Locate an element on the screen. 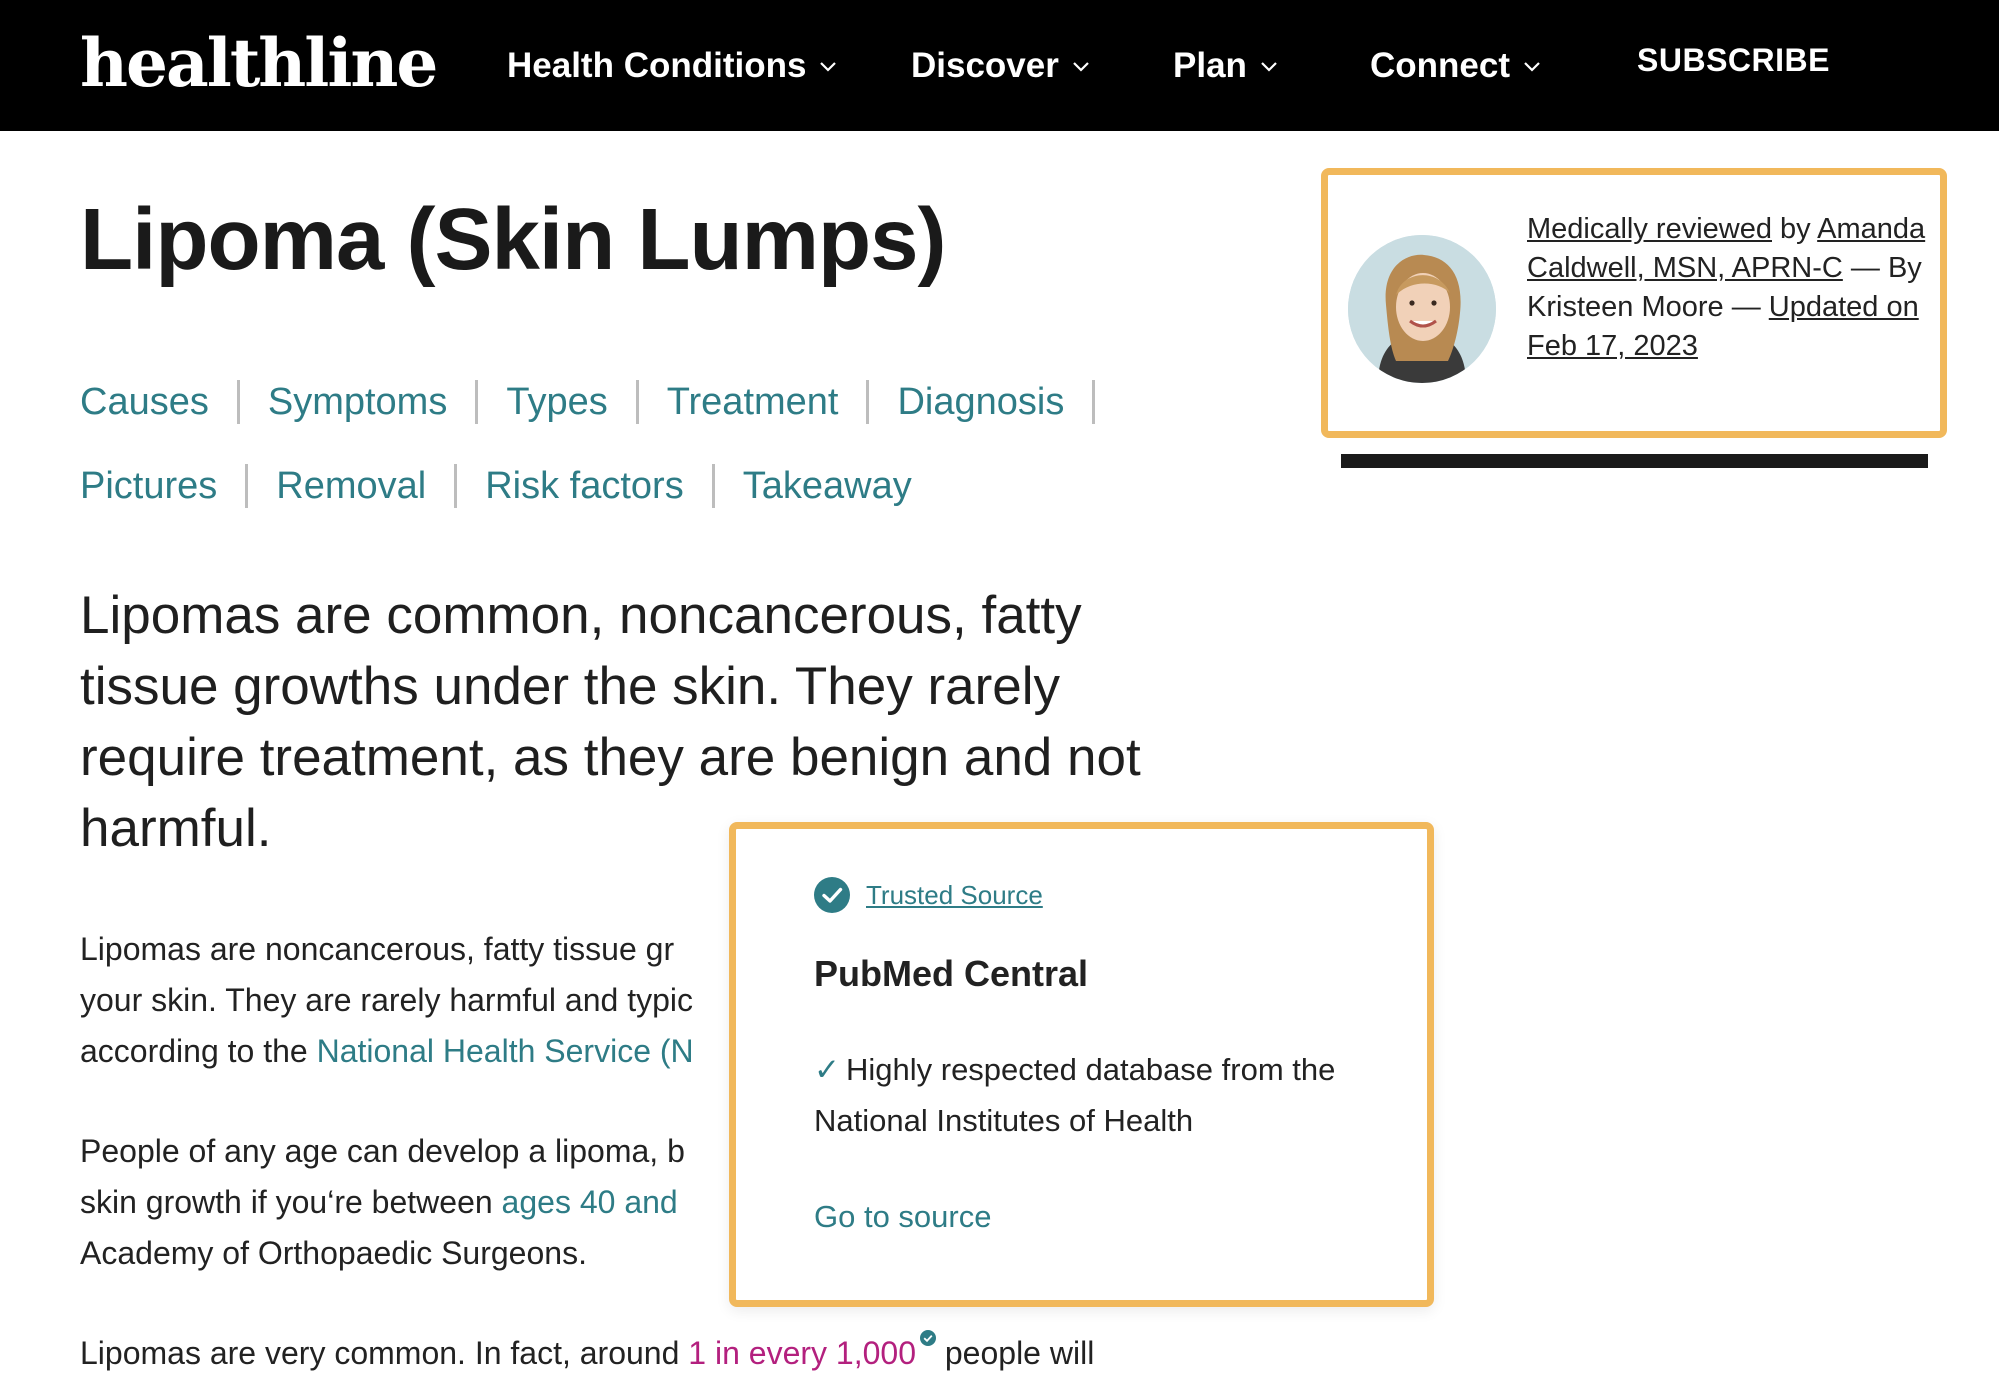 The image size is (1999, 1389). nav-label: Plan is located at coordinates (1210, 65).